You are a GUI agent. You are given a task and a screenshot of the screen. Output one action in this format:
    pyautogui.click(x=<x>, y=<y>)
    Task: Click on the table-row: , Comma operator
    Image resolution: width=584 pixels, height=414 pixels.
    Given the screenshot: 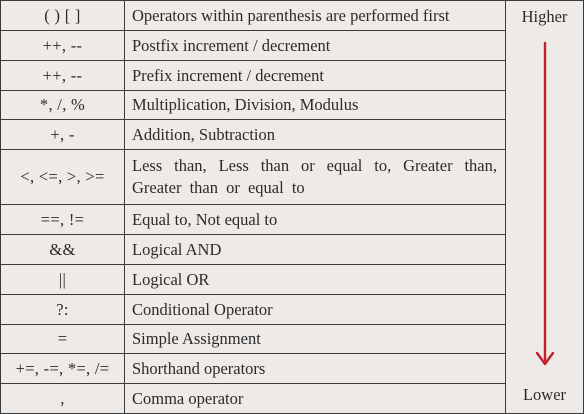 What is the action you would take?
    pyautogui.click(x=292, y=398)
    